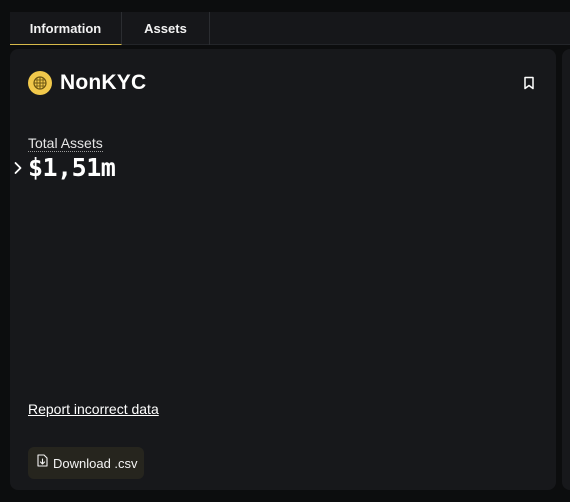 Image resolution: width=570 pixels, height=502 pixels. Describe the element at coordinates (93, 409) in the screenshot. I see `report-incorrect-data-link: Report incorrect data` at that location.